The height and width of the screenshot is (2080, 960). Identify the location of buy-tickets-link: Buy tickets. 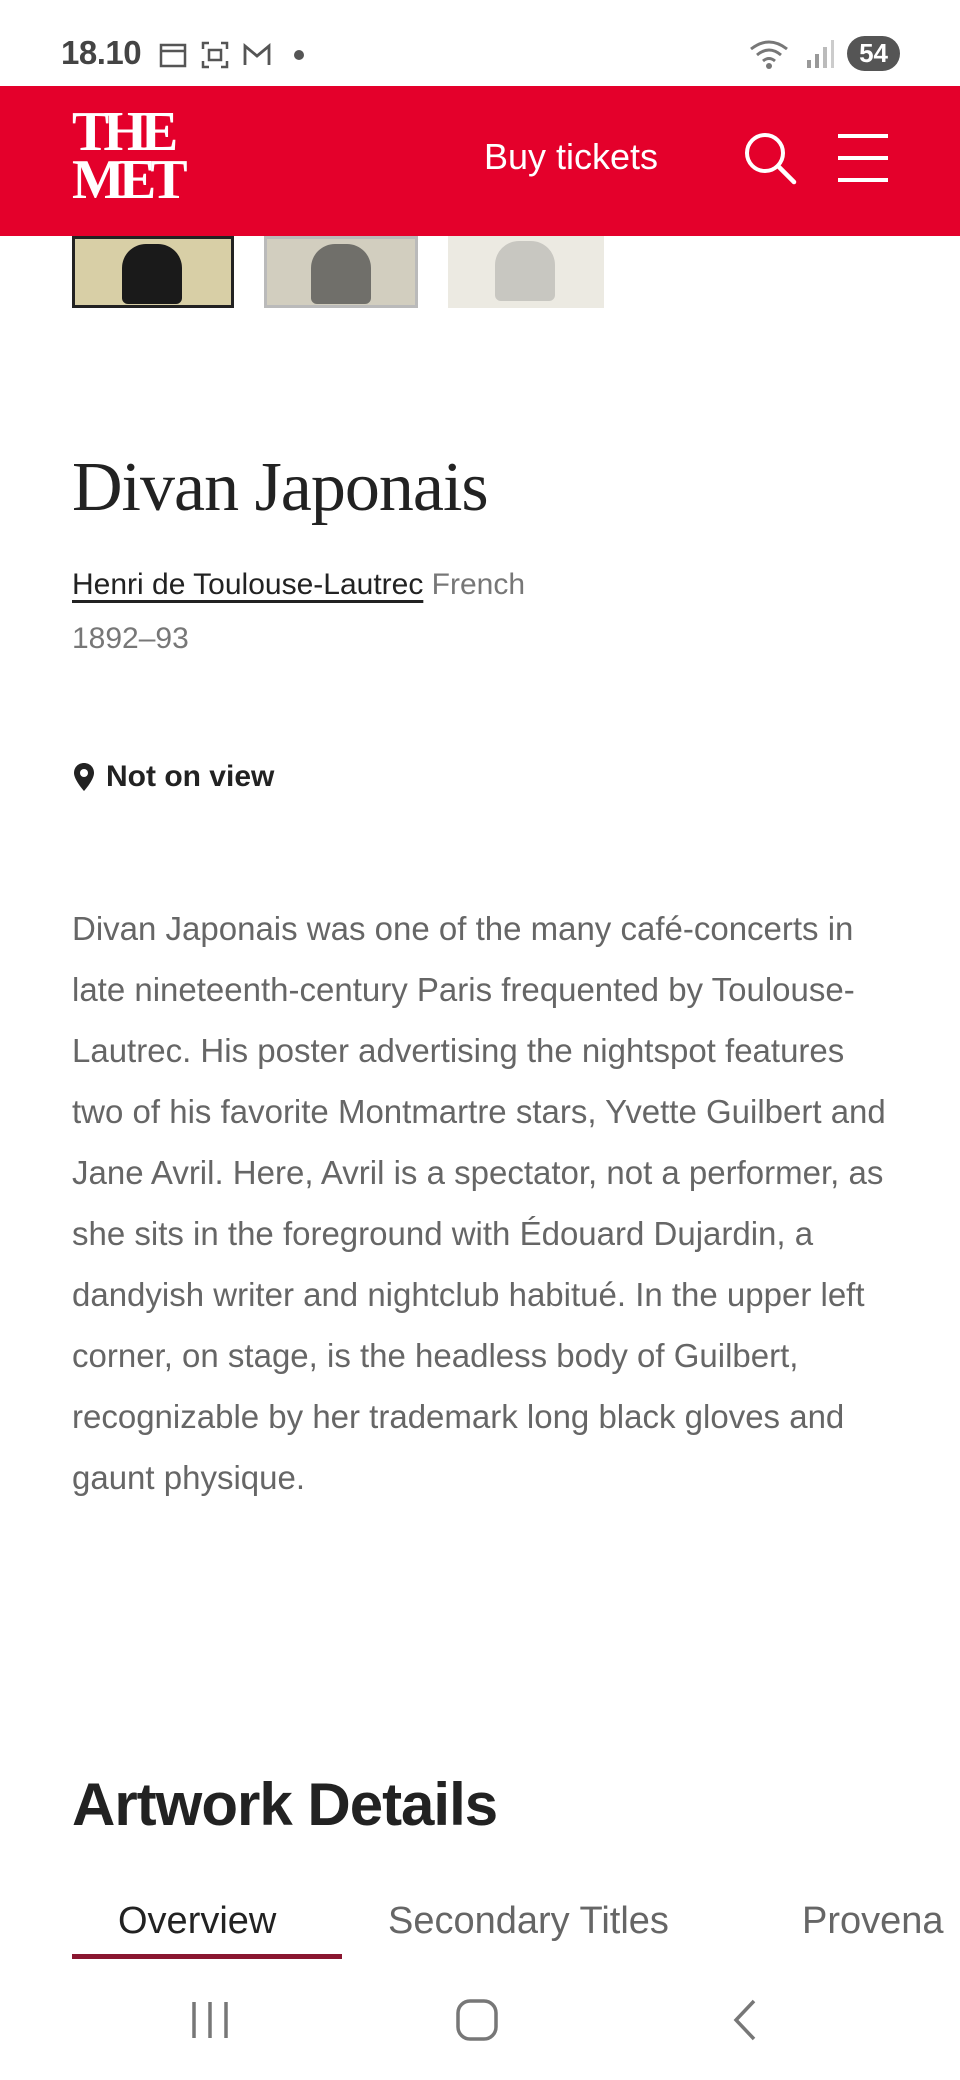
(571, 157).